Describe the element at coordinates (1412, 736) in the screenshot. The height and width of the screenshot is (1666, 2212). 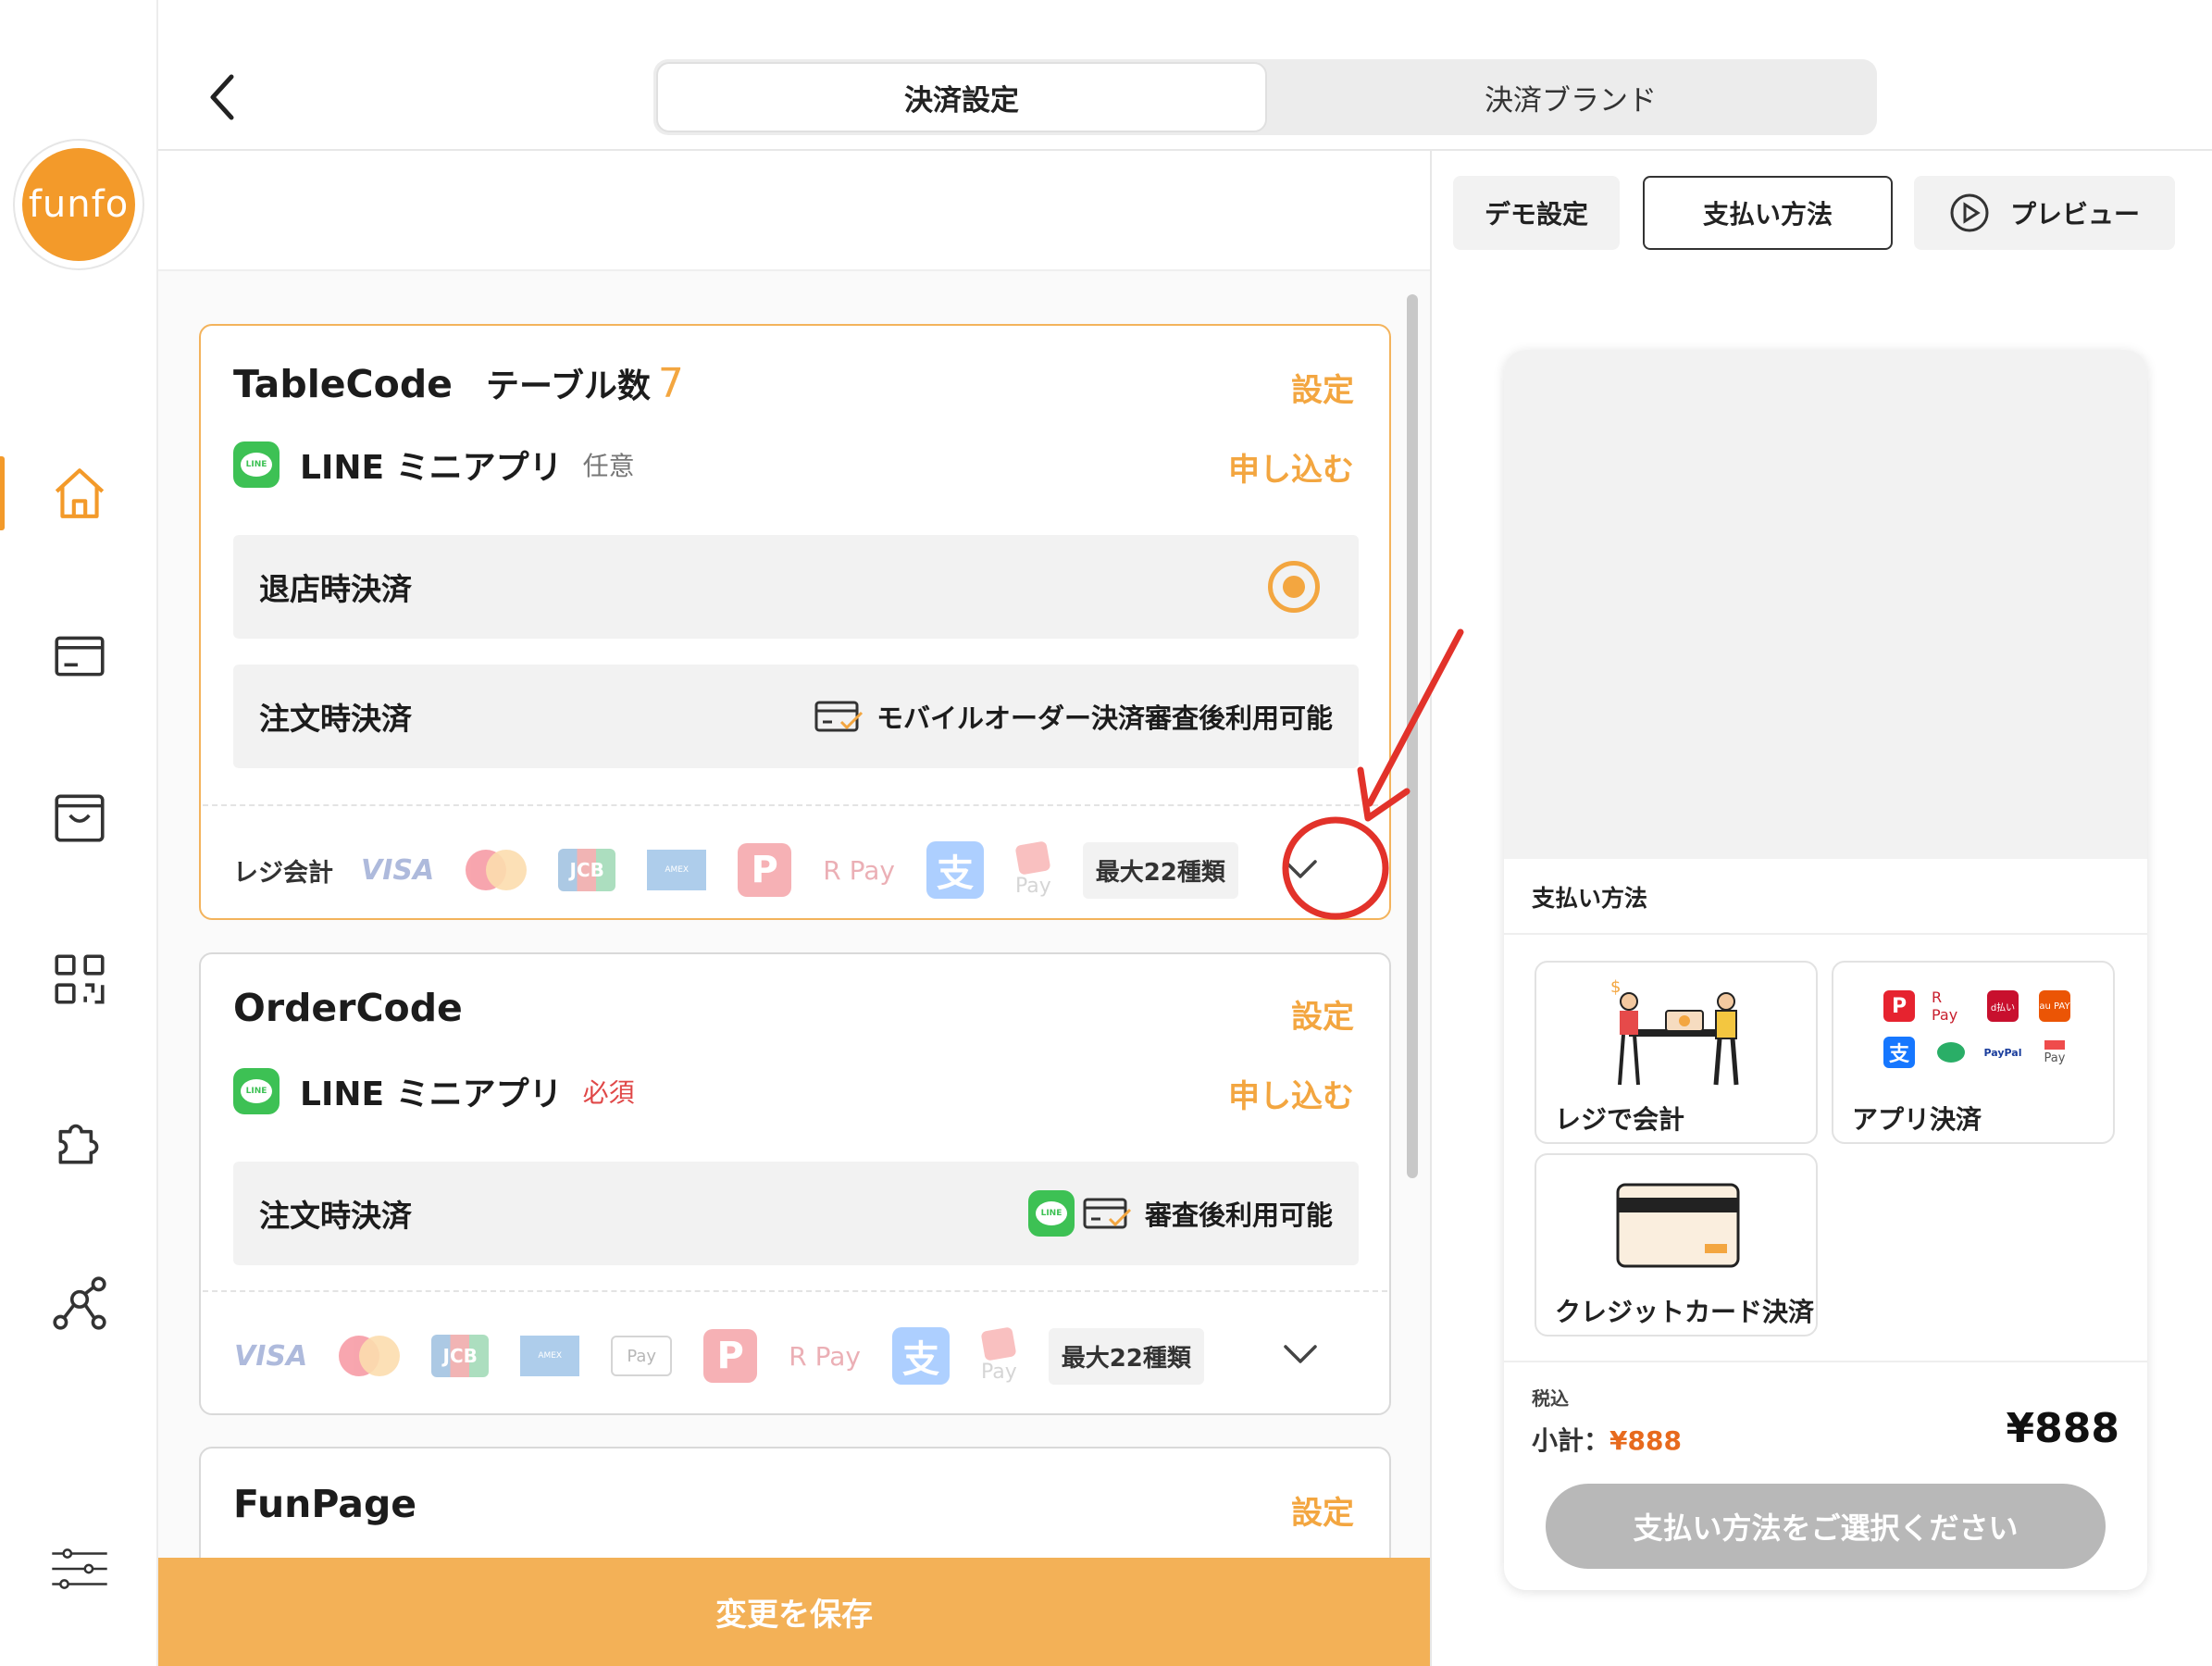
I see `scrollbar` at that location.